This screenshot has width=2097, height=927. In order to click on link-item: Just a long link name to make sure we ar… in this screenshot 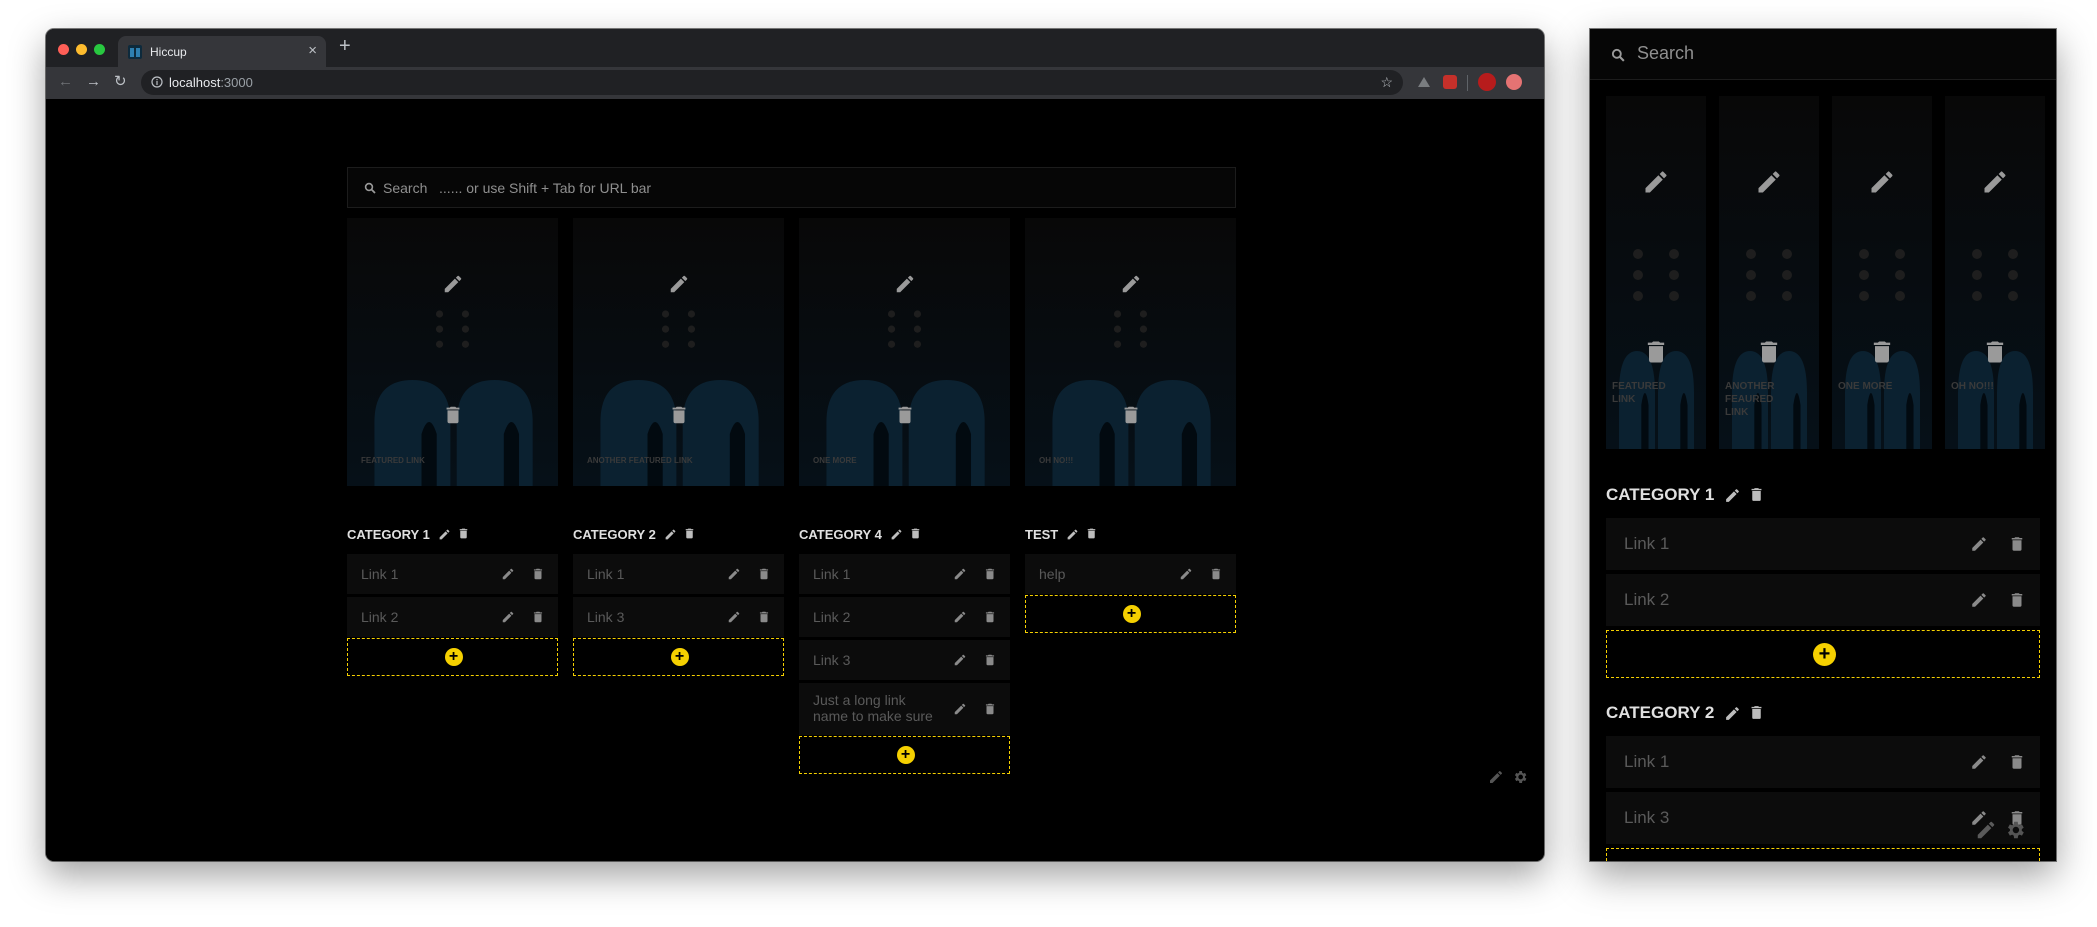, I will do `click(904, 709)`.